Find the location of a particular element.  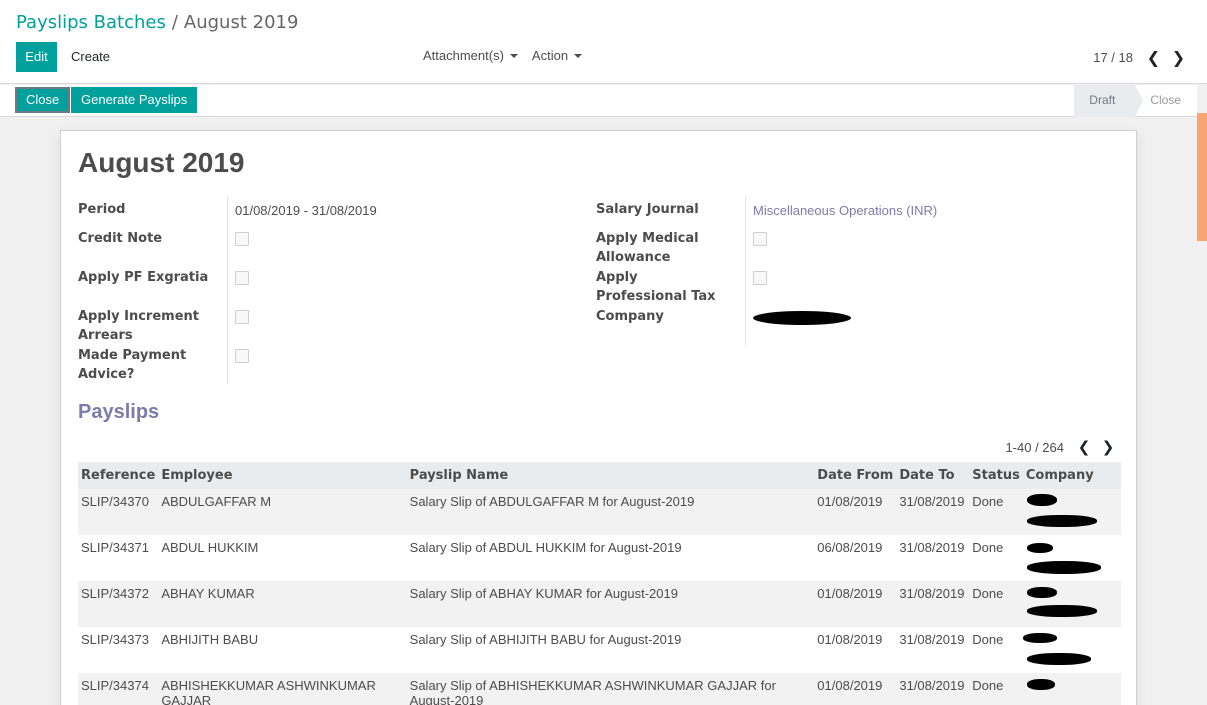

column-header-company: Company is located at coordinates (1071, 475).